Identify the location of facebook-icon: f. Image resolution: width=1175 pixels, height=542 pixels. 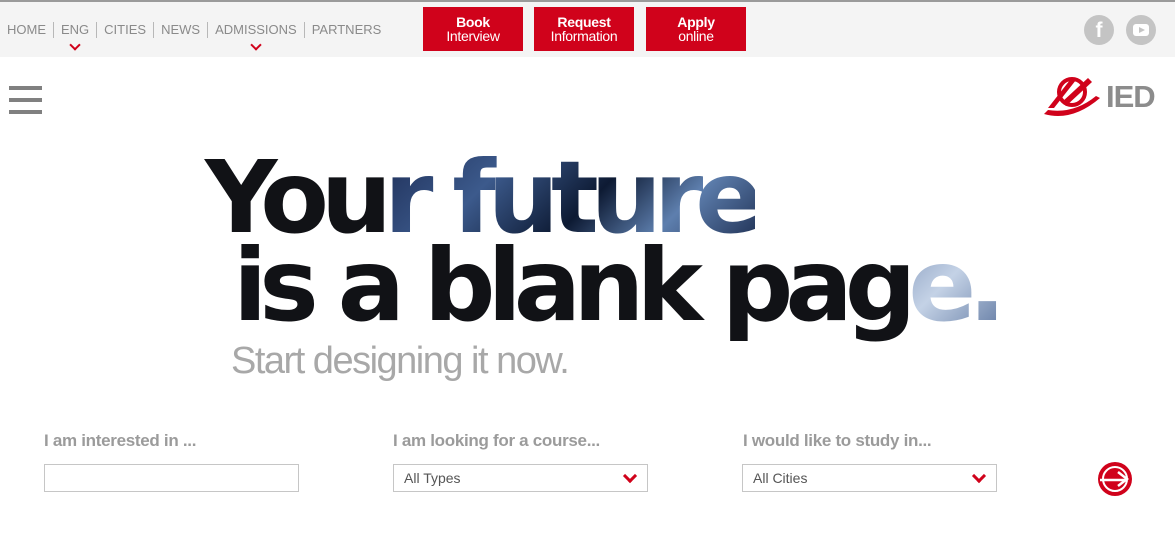
(1099, 30).